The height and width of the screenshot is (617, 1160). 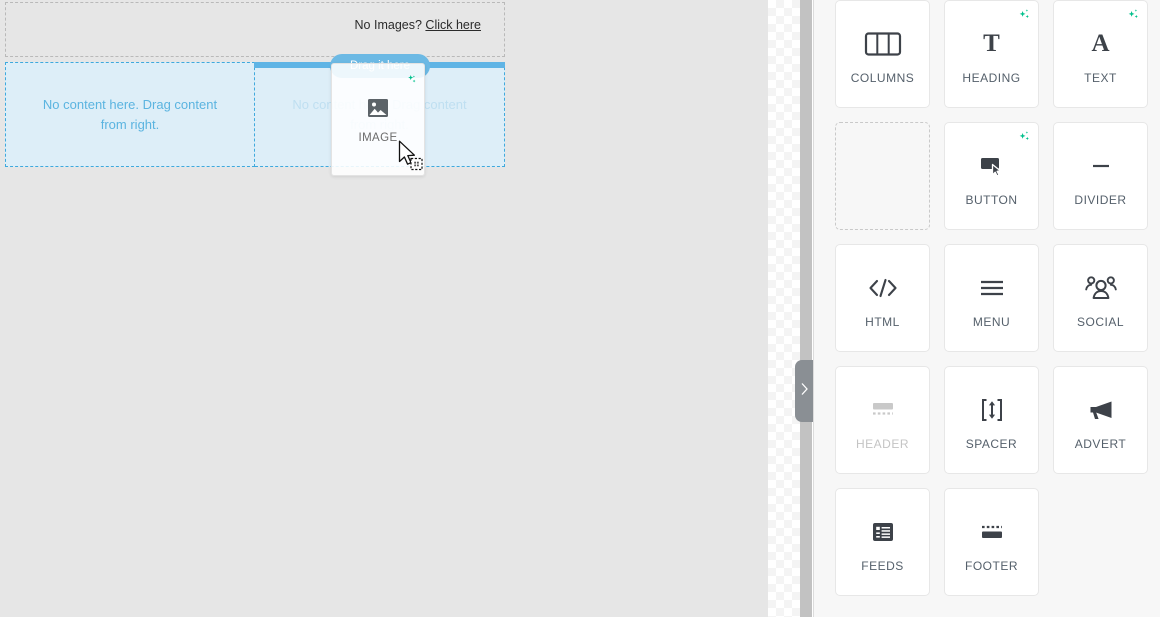 I want to click on social-icon, so click(x=1101, y=288).